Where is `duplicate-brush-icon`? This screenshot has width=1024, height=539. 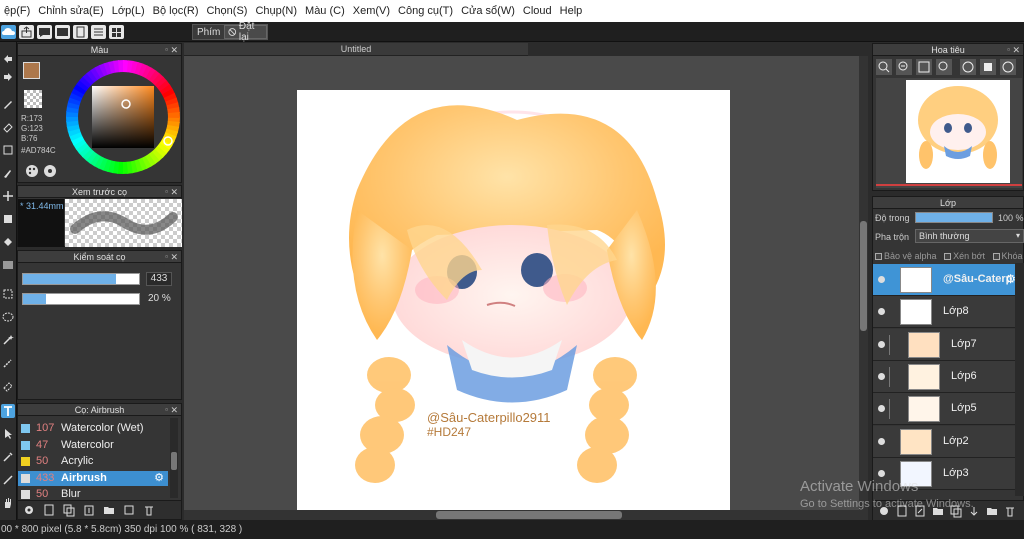
duplicate-brush-icon is located at coordinates (69, 510).